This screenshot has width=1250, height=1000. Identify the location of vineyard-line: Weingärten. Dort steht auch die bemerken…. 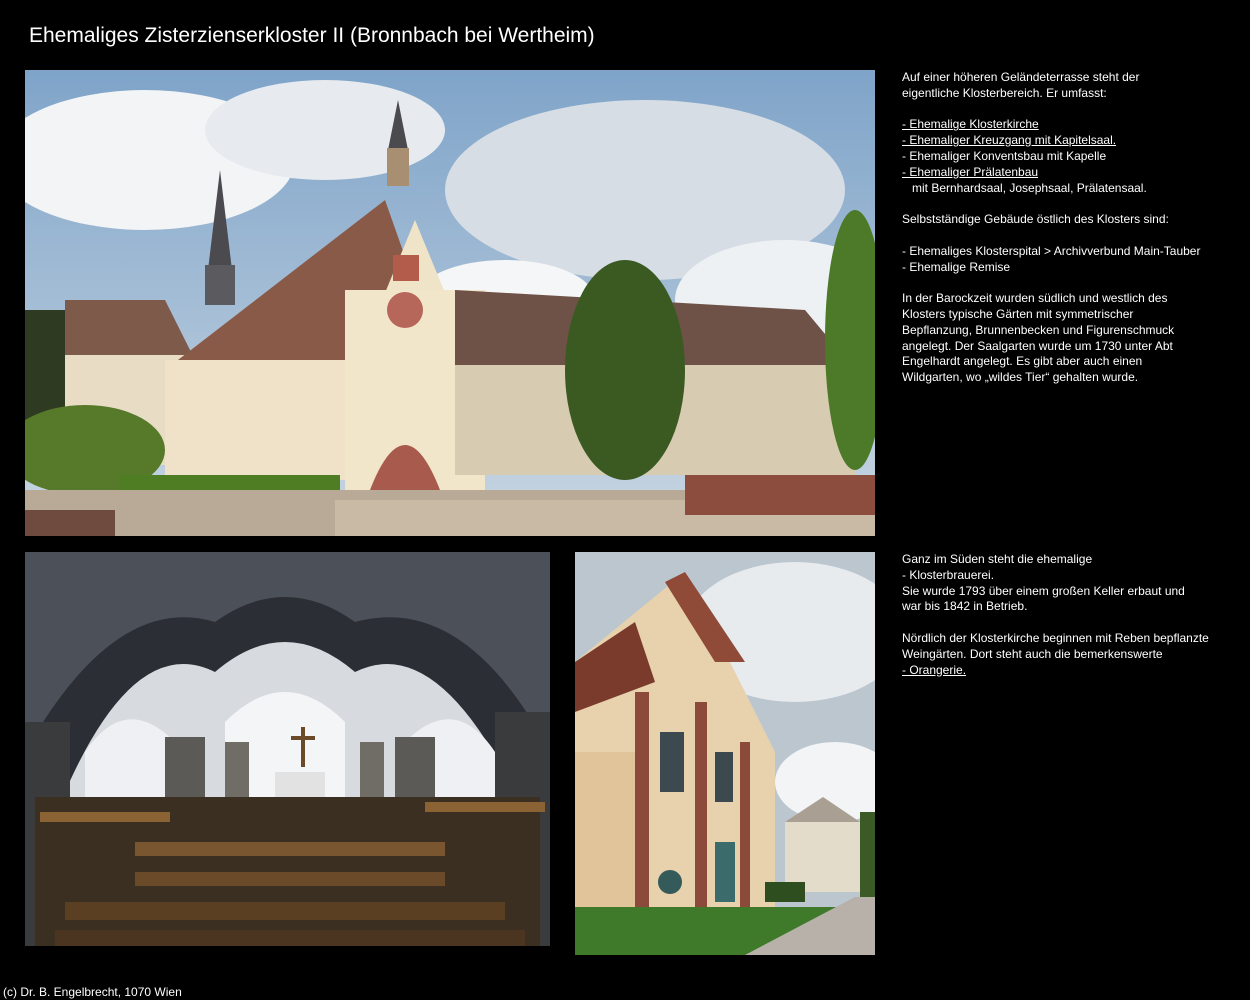
(1032, 653).